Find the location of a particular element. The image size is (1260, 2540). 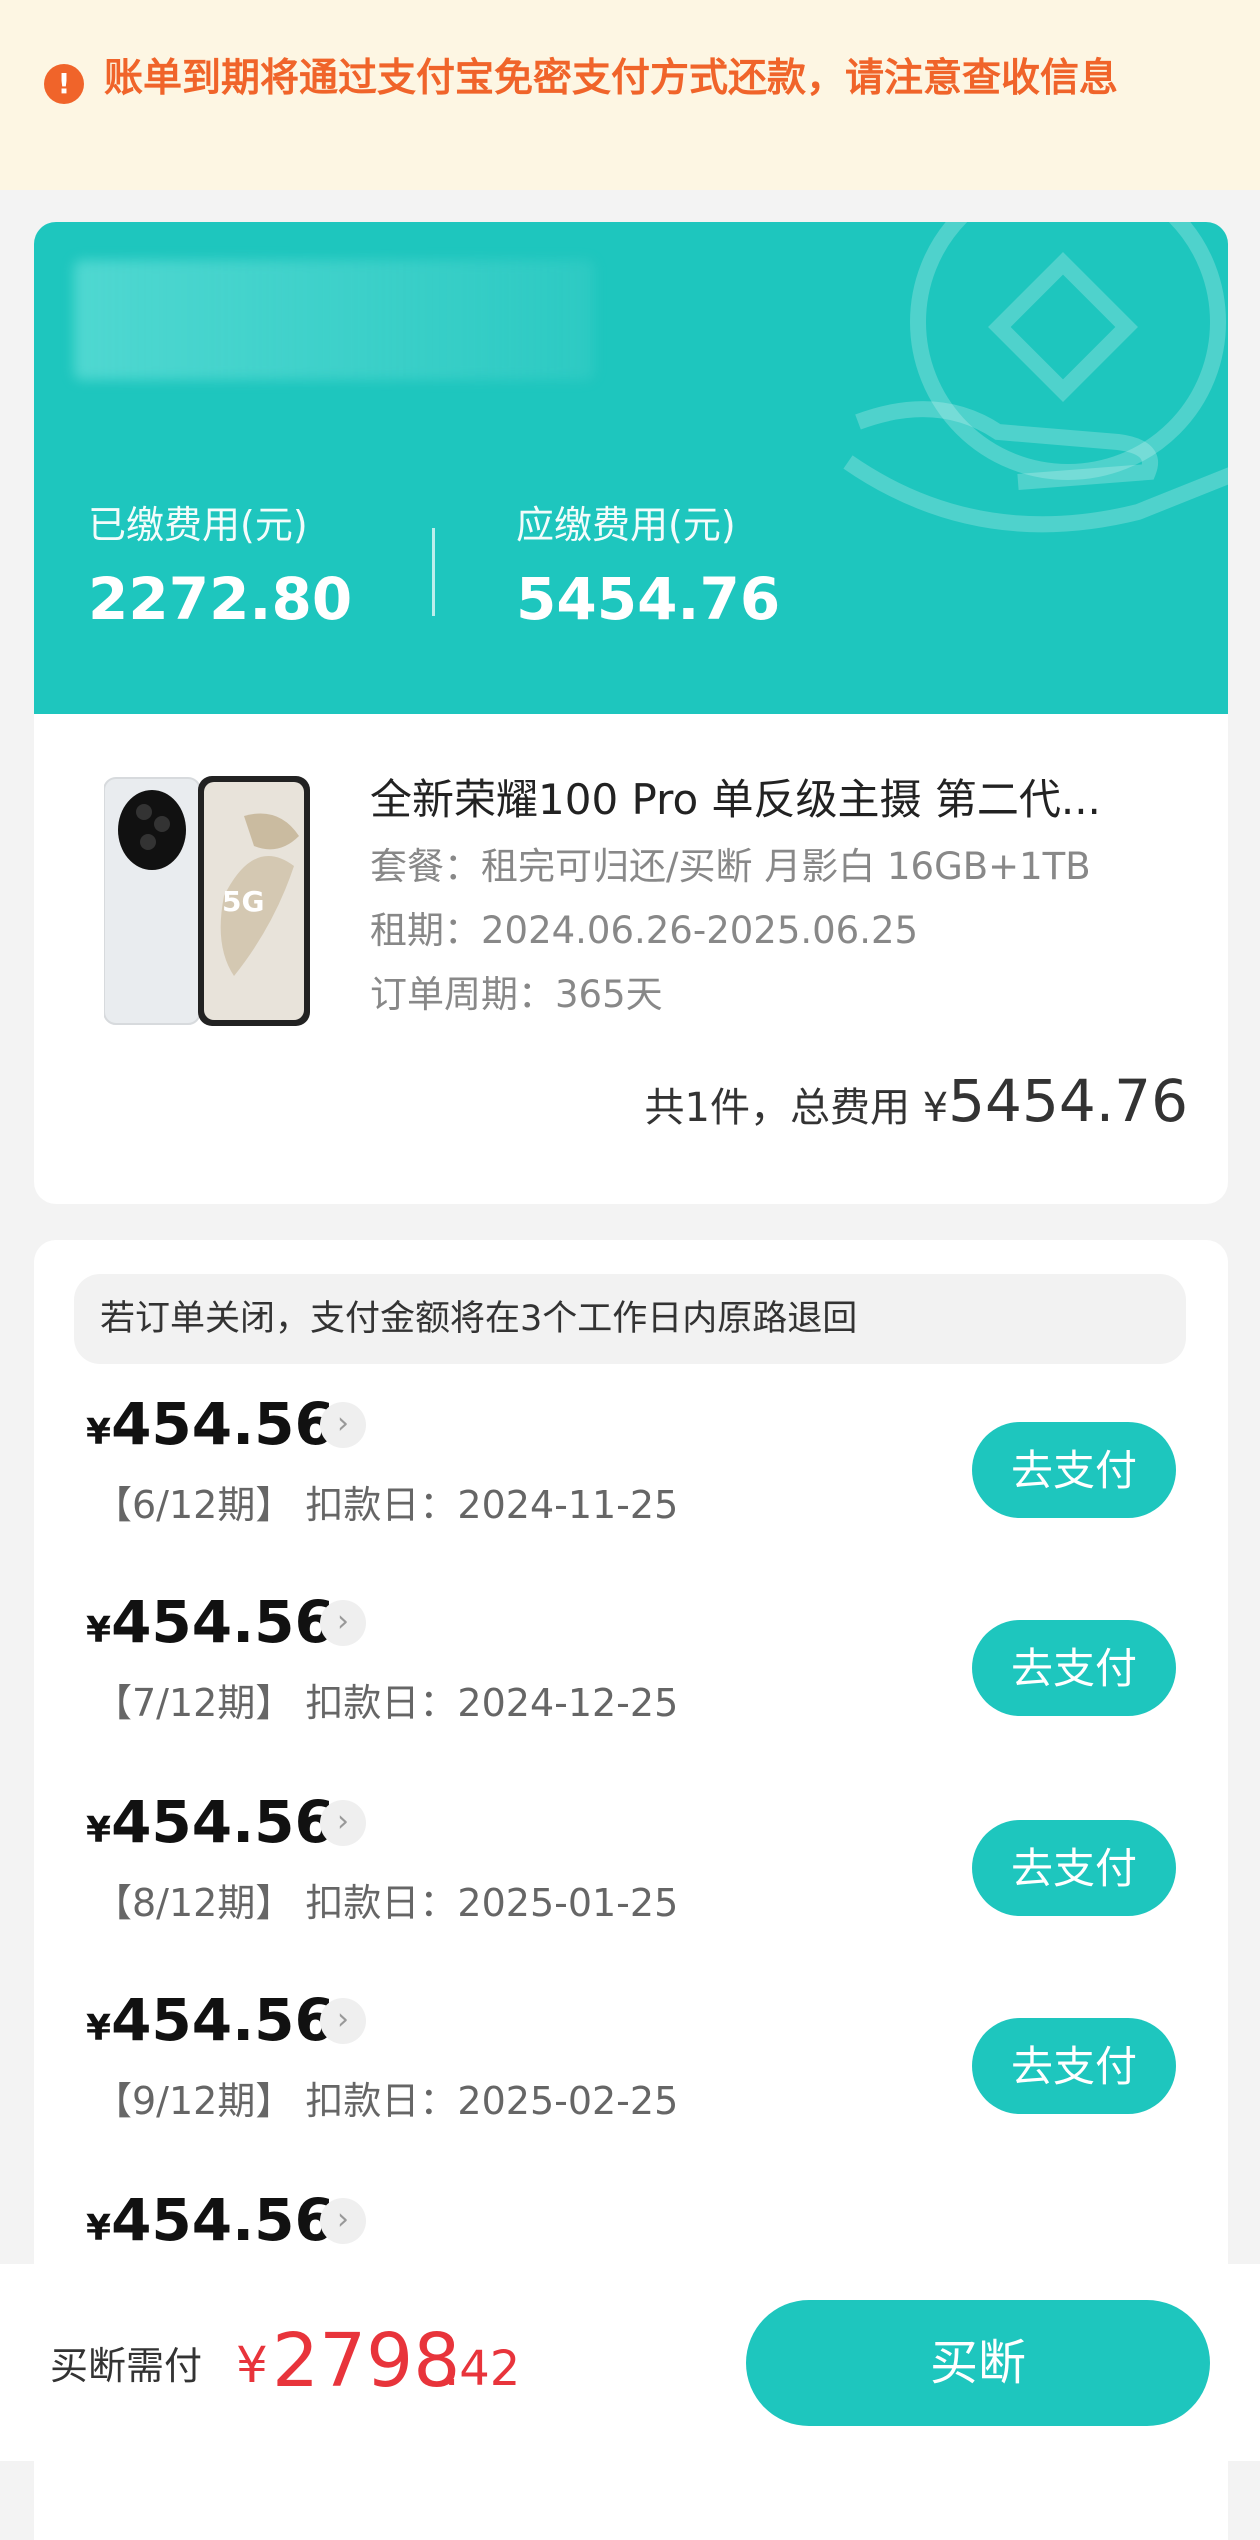

installment-row: ¥454.56 › 【8/12期】 扣款日：2025-01-25 去支付 is located at coordinates (631, 1884).